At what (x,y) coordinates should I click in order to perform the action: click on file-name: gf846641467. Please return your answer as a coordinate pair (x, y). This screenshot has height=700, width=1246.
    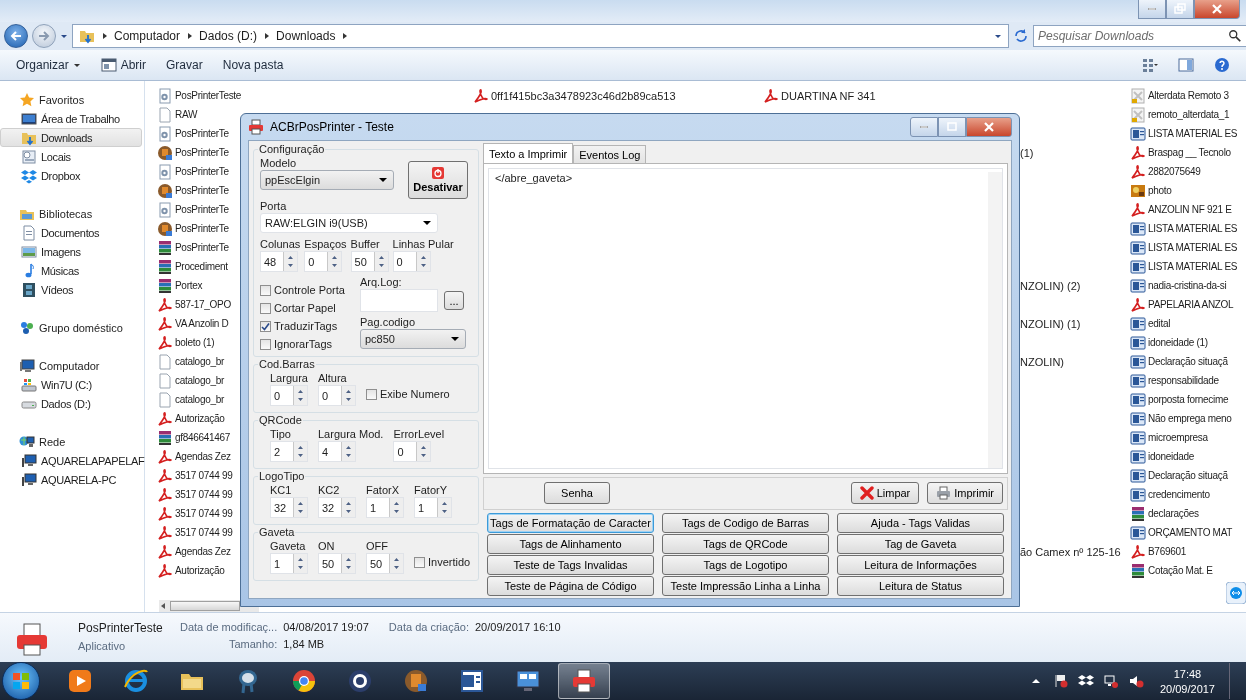
    Looking at the image, I should click on (203, 437).